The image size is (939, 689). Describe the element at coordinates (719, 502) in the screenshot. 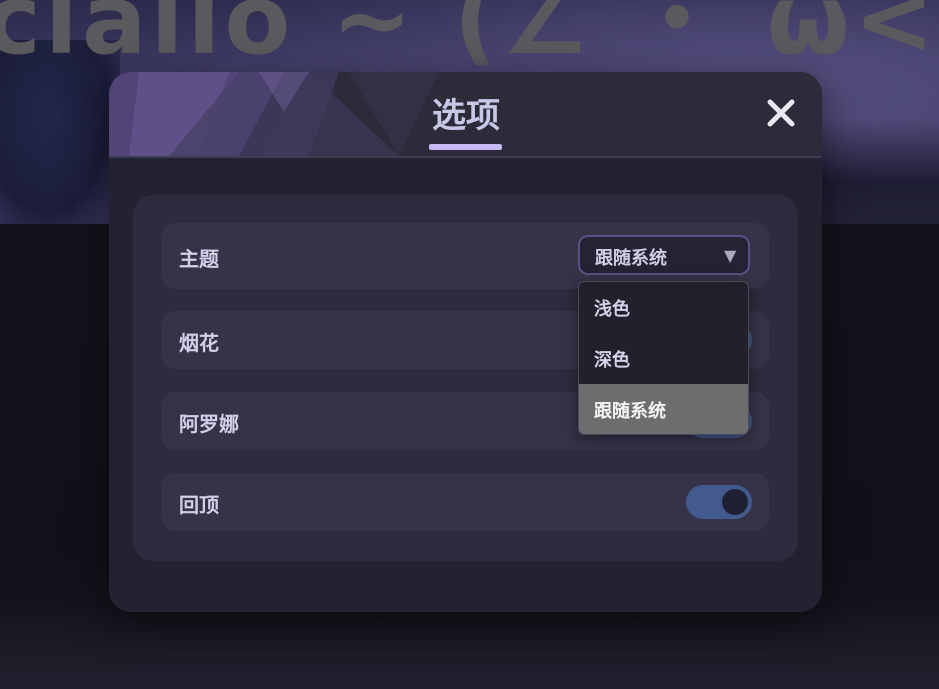

I see `back-to-top-toggle` at that location.